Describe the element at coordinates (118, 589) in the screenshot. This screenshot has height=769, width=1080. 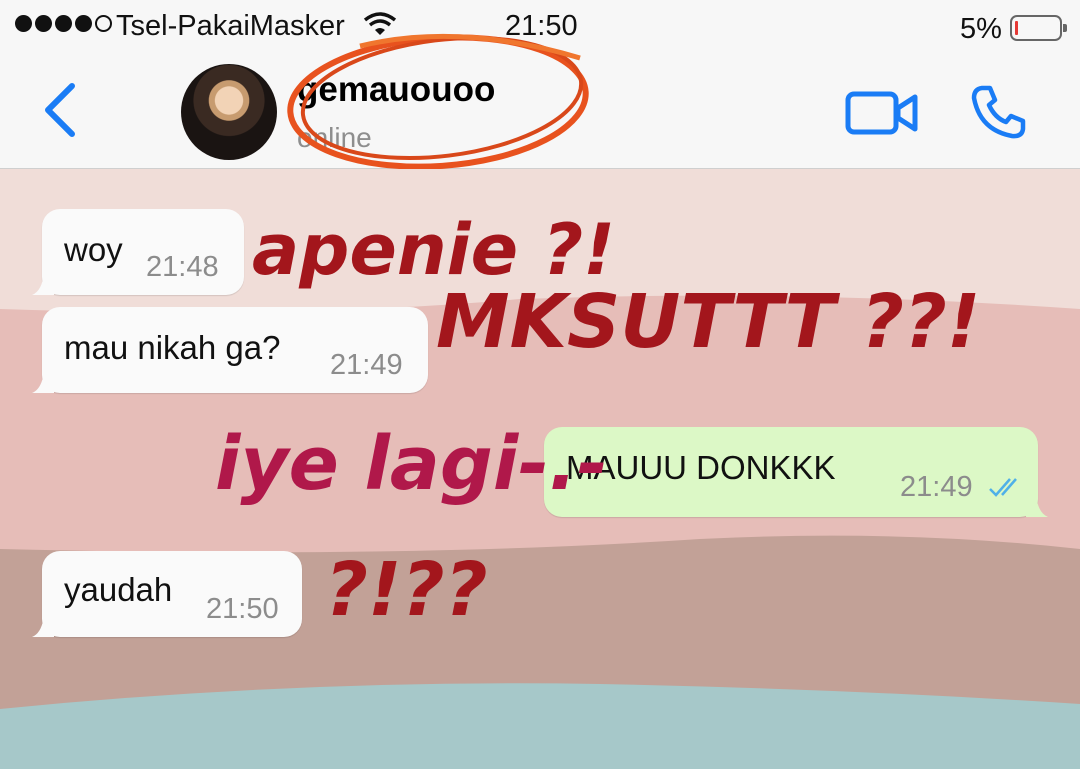
I see `message-text: yaudah` at that location.